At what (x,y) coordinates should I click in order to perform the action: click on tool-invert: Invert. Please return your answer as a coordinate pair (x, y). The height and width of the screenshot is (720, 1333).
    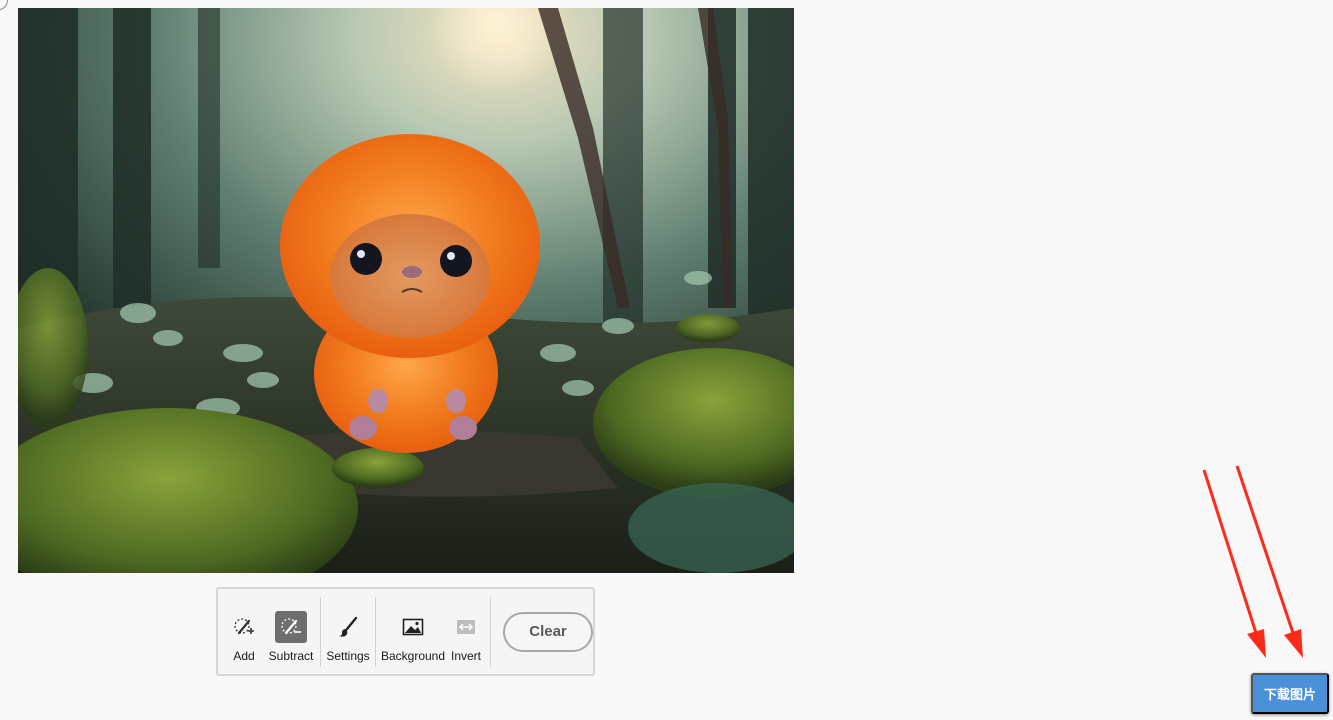
    Looking at the image, I should click on (466, 632).